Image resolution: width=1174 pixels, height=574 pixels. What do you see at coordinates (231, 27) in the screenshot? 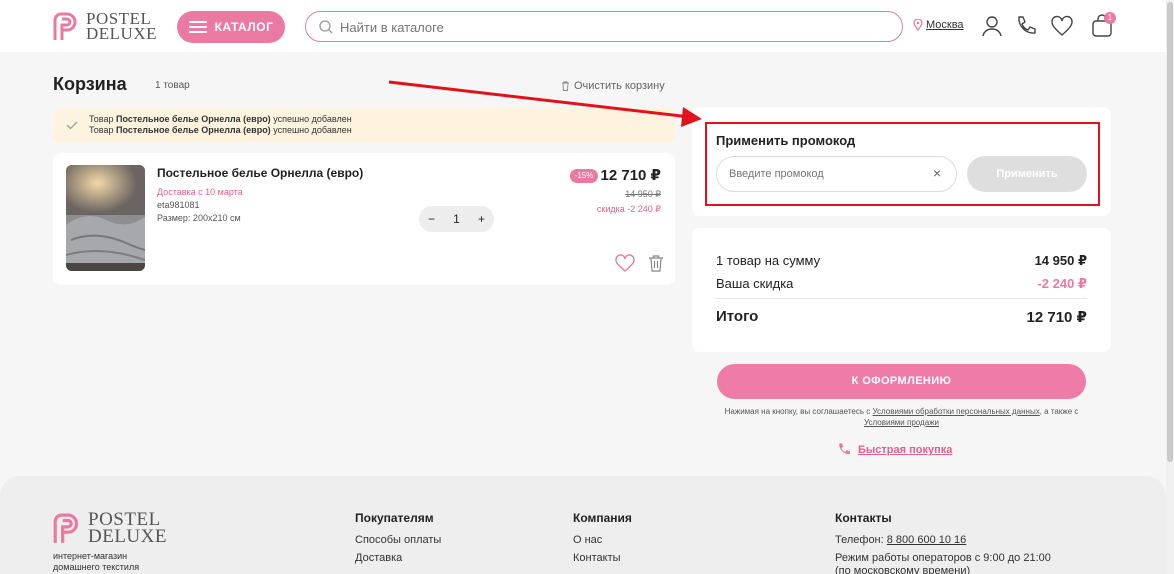
I see `catalog-button: КАТАЛОГ` at bounding box center [231, 27].